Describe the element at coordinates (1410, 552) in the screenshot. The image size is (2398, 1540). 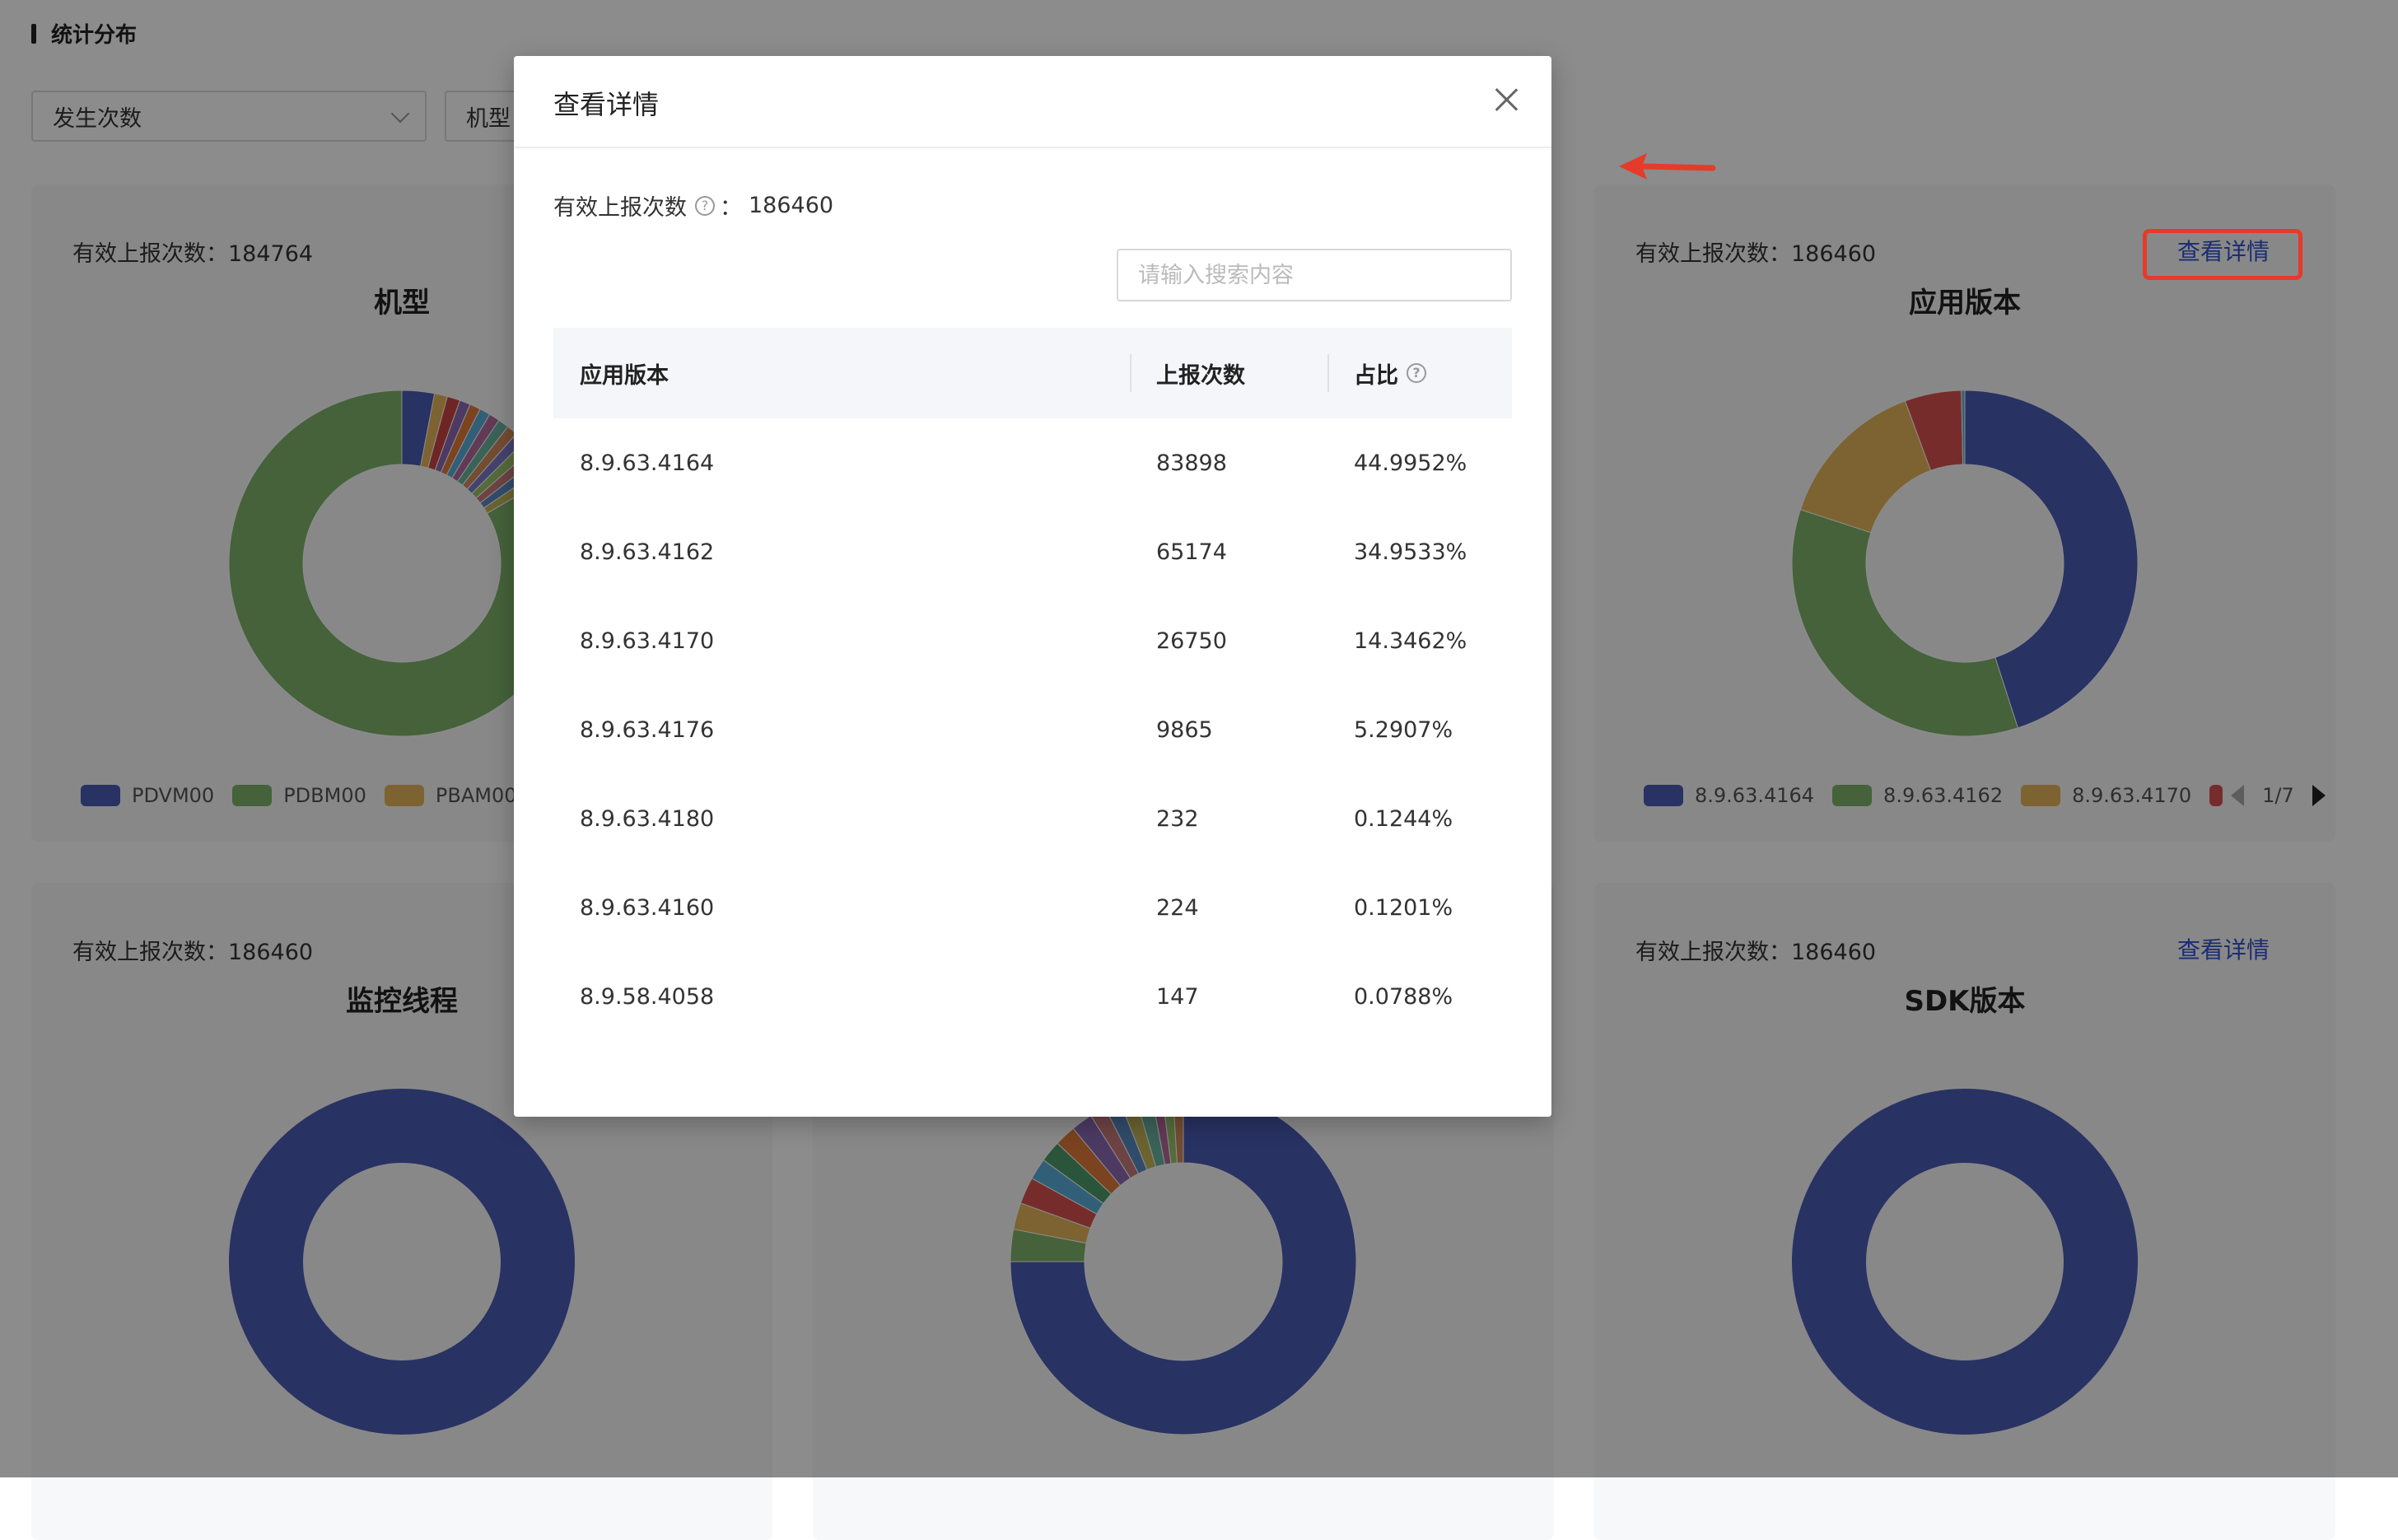
I see `cell-ratio: 34.9533%` at that location.